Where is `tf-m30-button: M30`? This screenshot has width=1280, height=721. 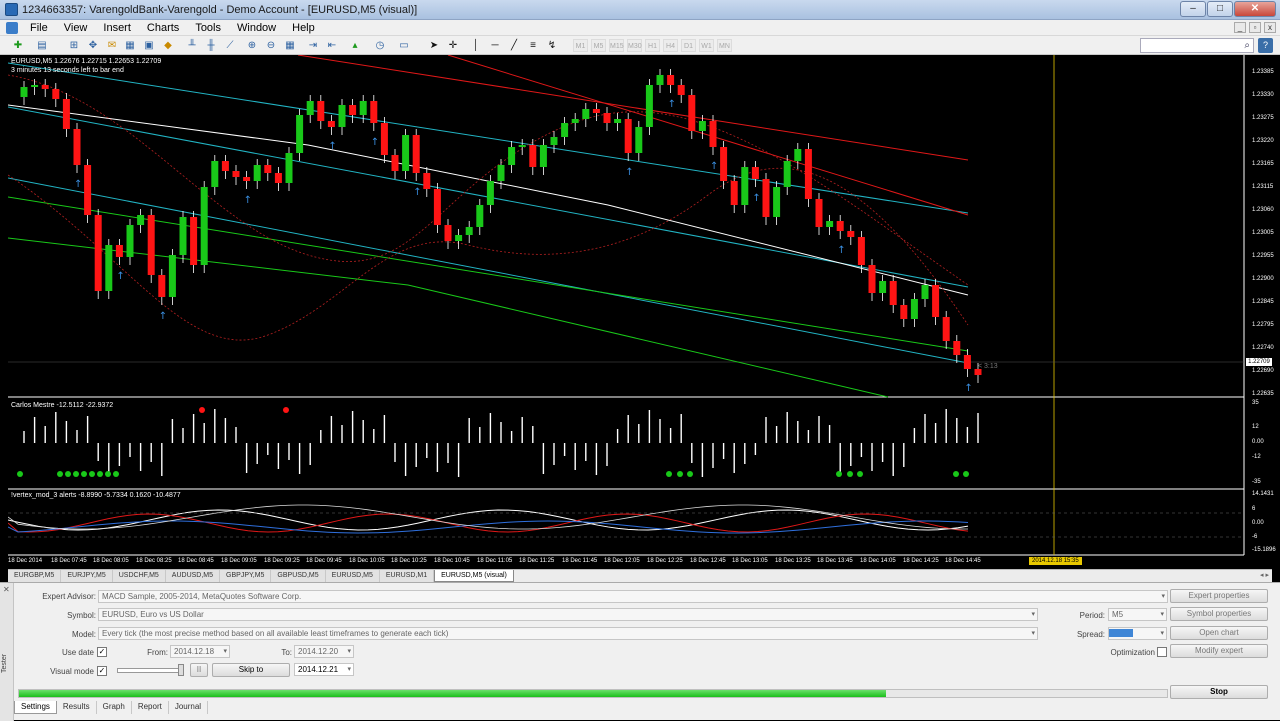 tf-m30-button: M30 is located at coordinates (634, 45).